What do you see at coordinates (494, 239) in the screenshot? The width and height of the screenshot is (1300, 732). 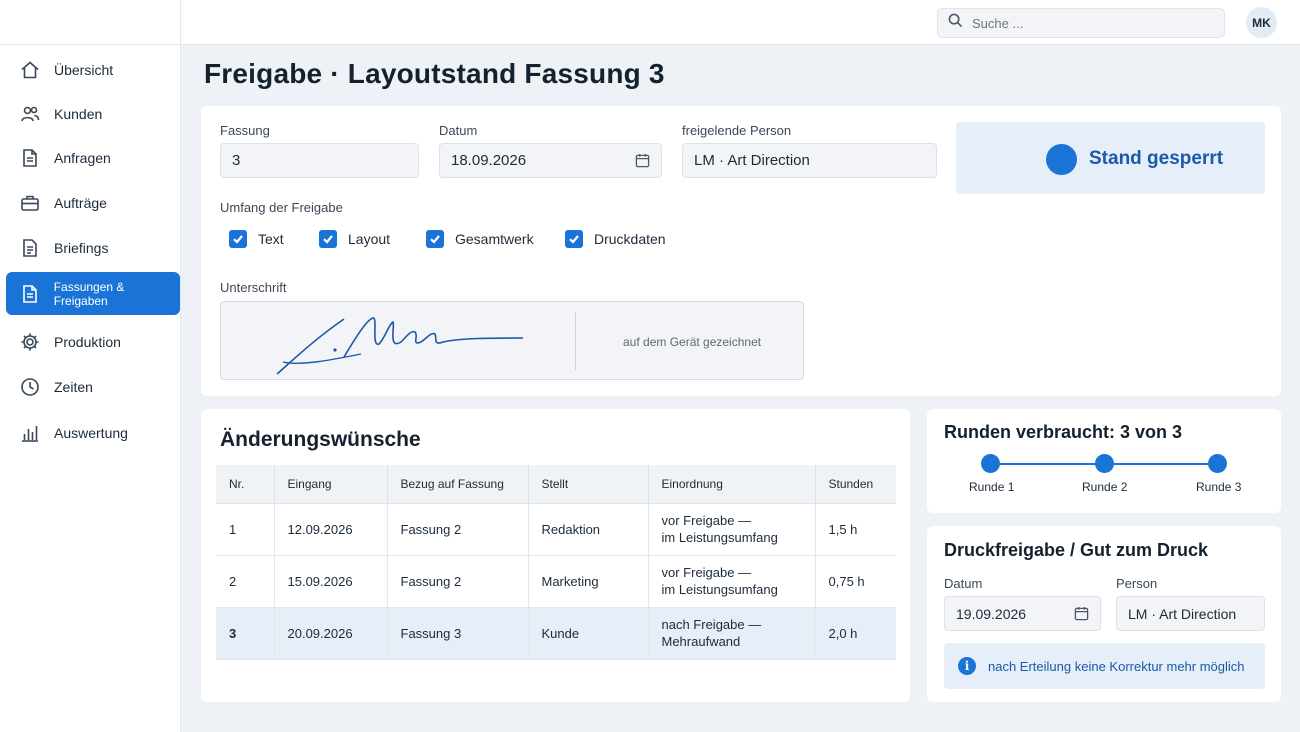 I see `checkbox-label: Gesamtwerk` at bounding box center [494, 239].